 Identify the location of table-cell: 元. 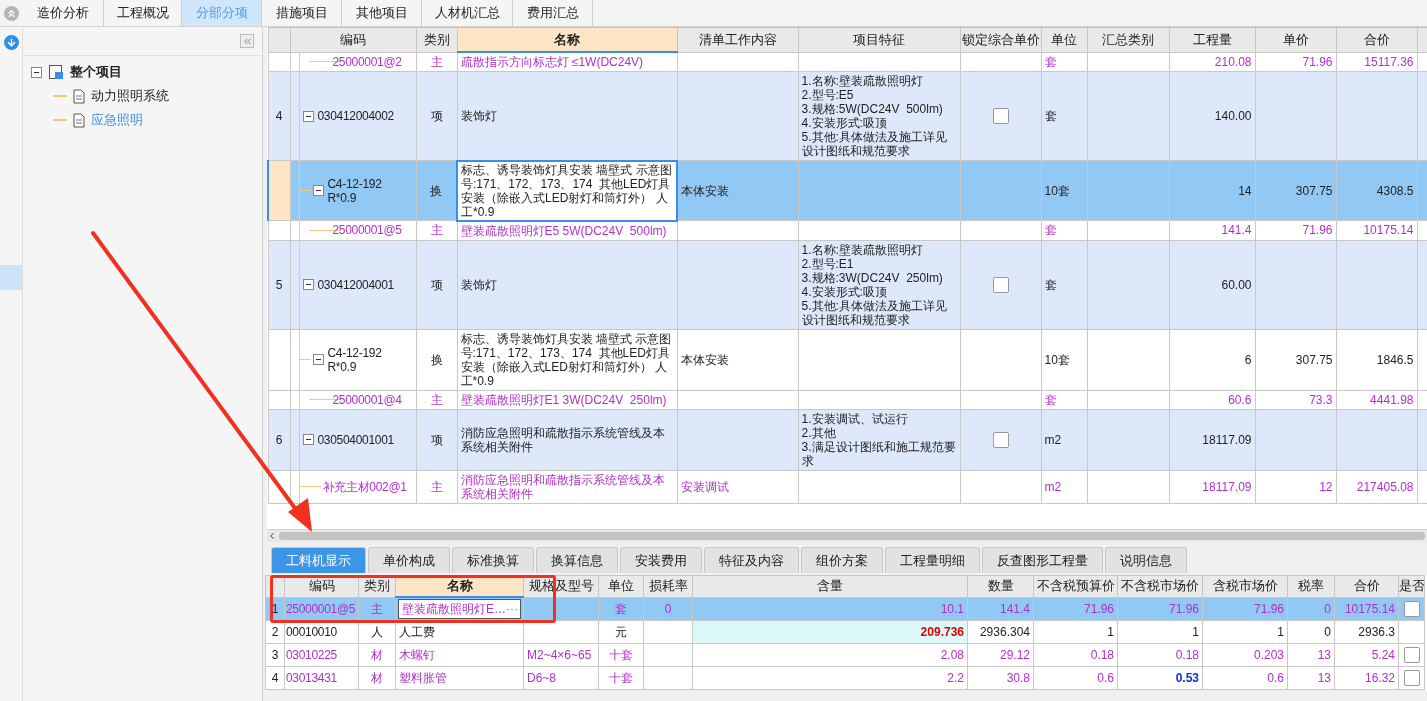
(621, 632).